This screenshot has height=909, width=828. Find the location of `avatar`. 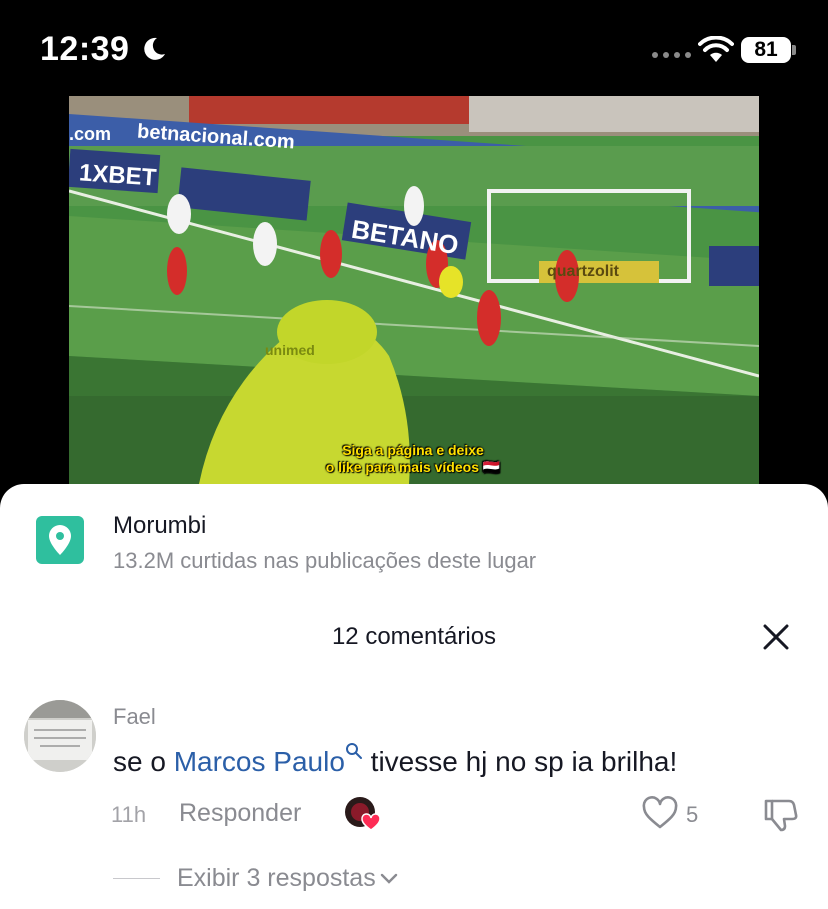

avatar is located at coordinates (60, 736).